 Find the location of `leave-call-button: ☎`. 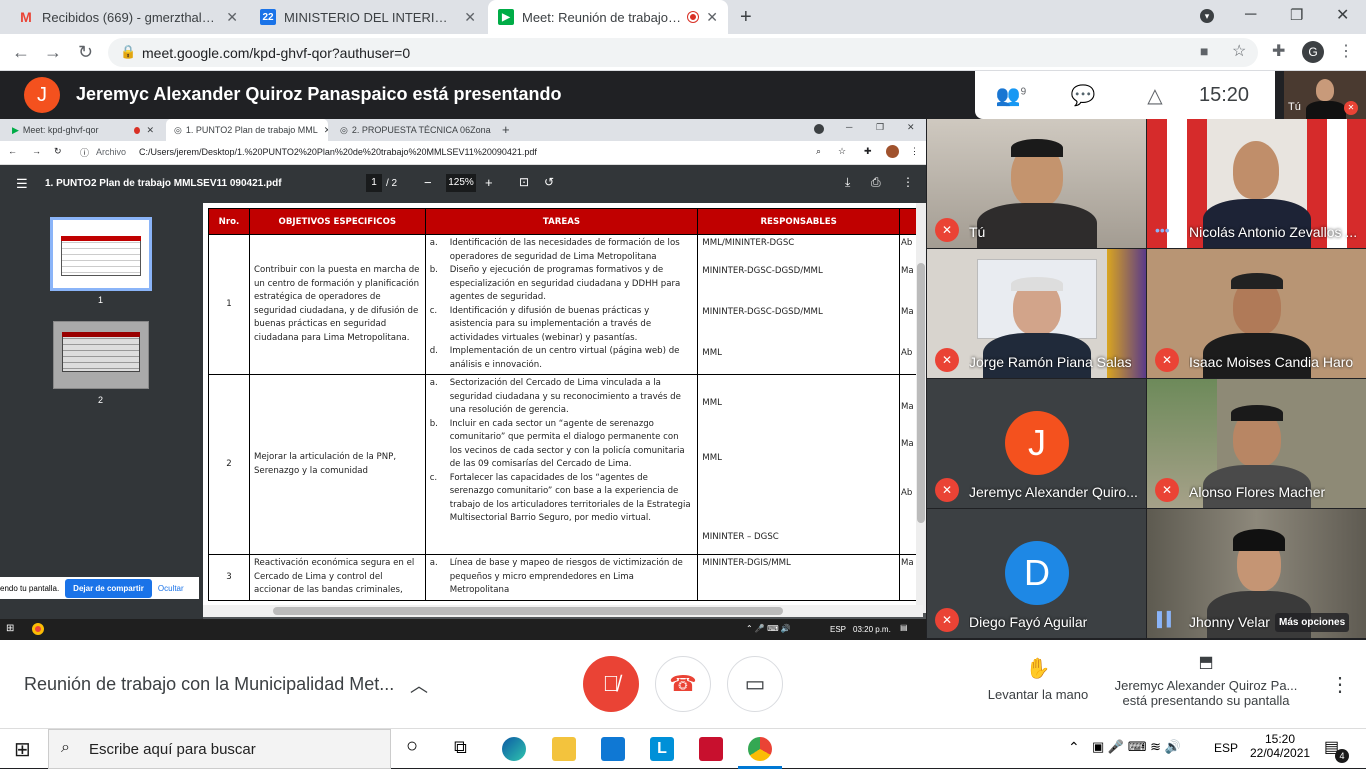

leave-call-button: ☎ is located at coordinates (683, 684).